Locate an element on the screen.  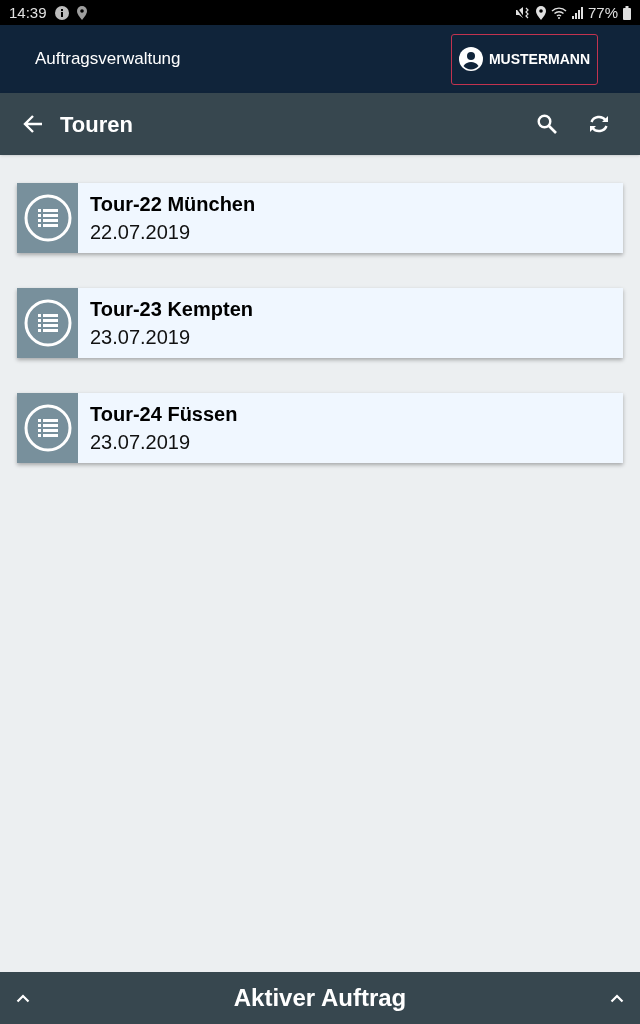
search-button is located at coordinates (547, 124).